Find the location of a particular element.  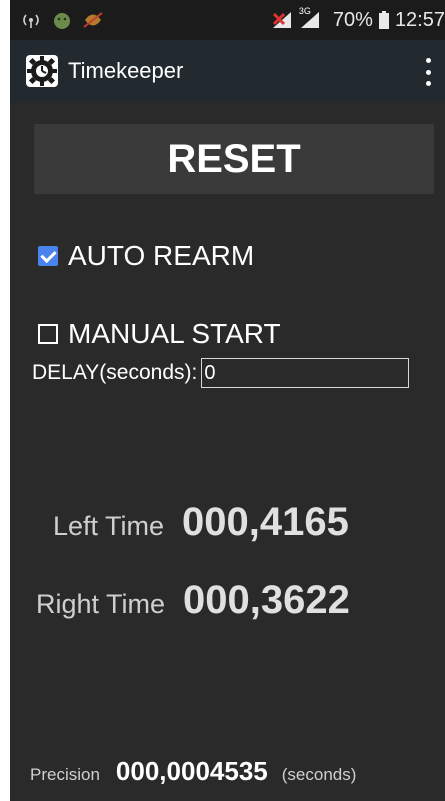

right-time-row: Right Time 000,3622 is located at coordinates (193, 600).